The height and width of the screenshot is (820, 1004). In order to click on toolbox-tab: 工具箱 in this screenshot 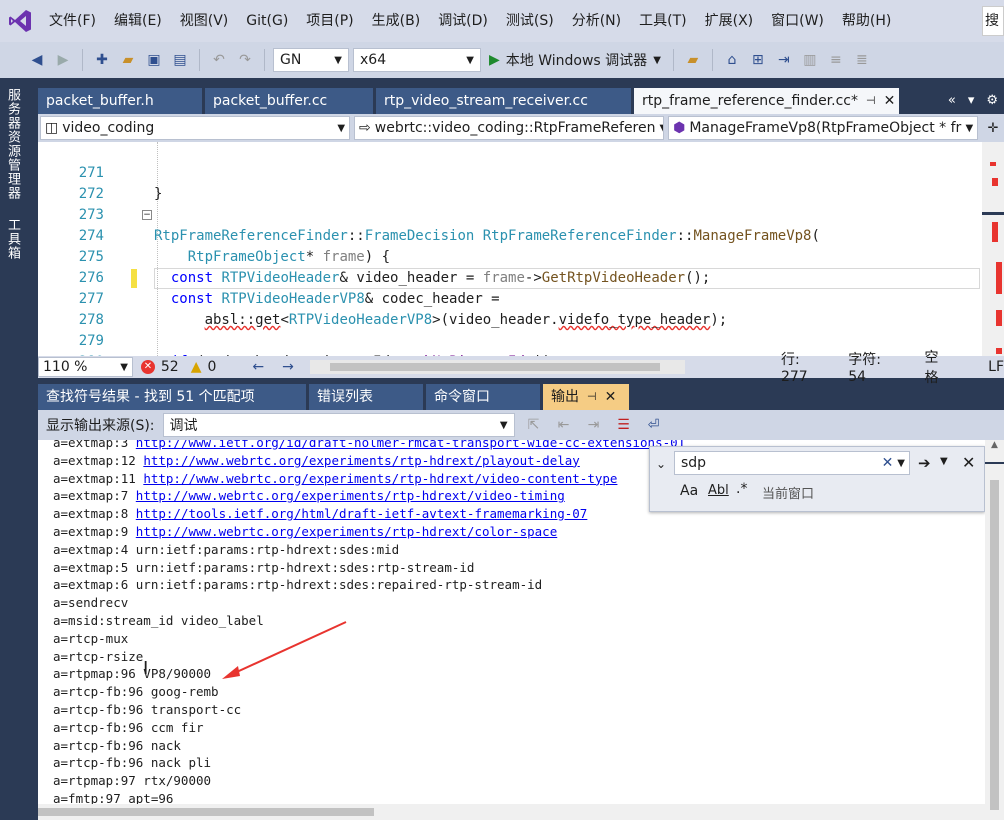, I will do `click(13, 239)`.